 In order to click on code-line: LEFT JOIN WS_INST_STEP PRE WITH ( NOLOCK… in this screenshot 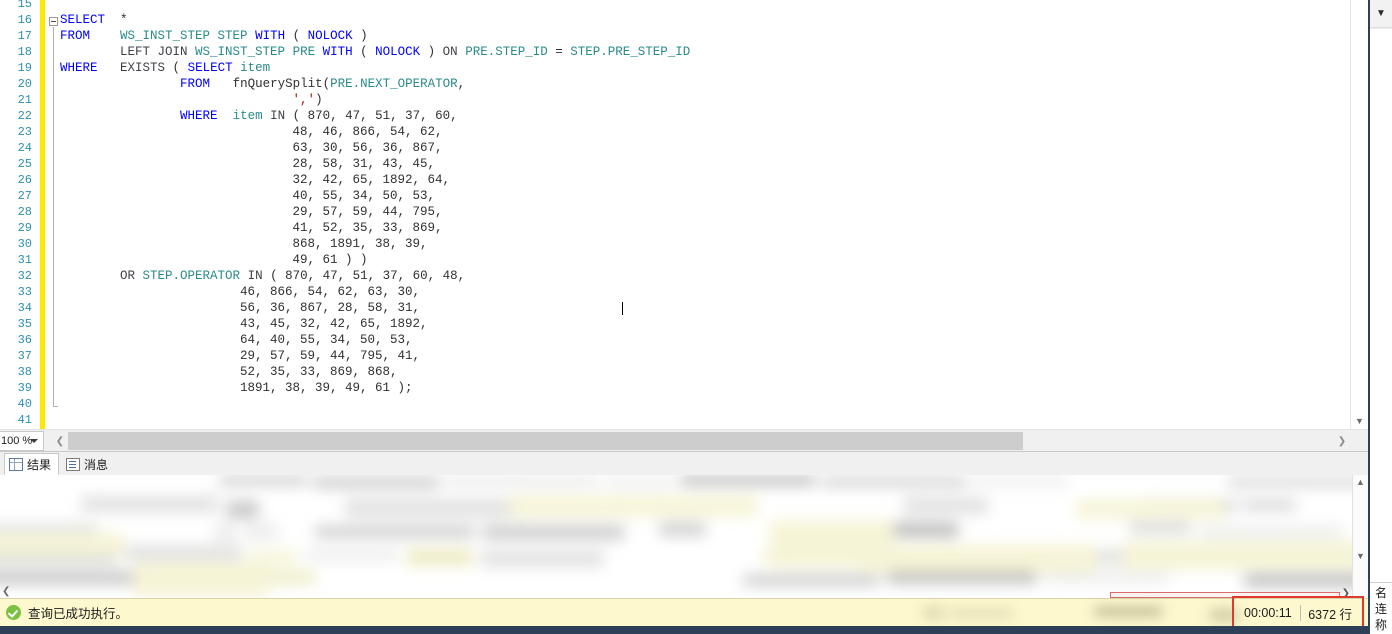, I will do `click(375, 52)`.